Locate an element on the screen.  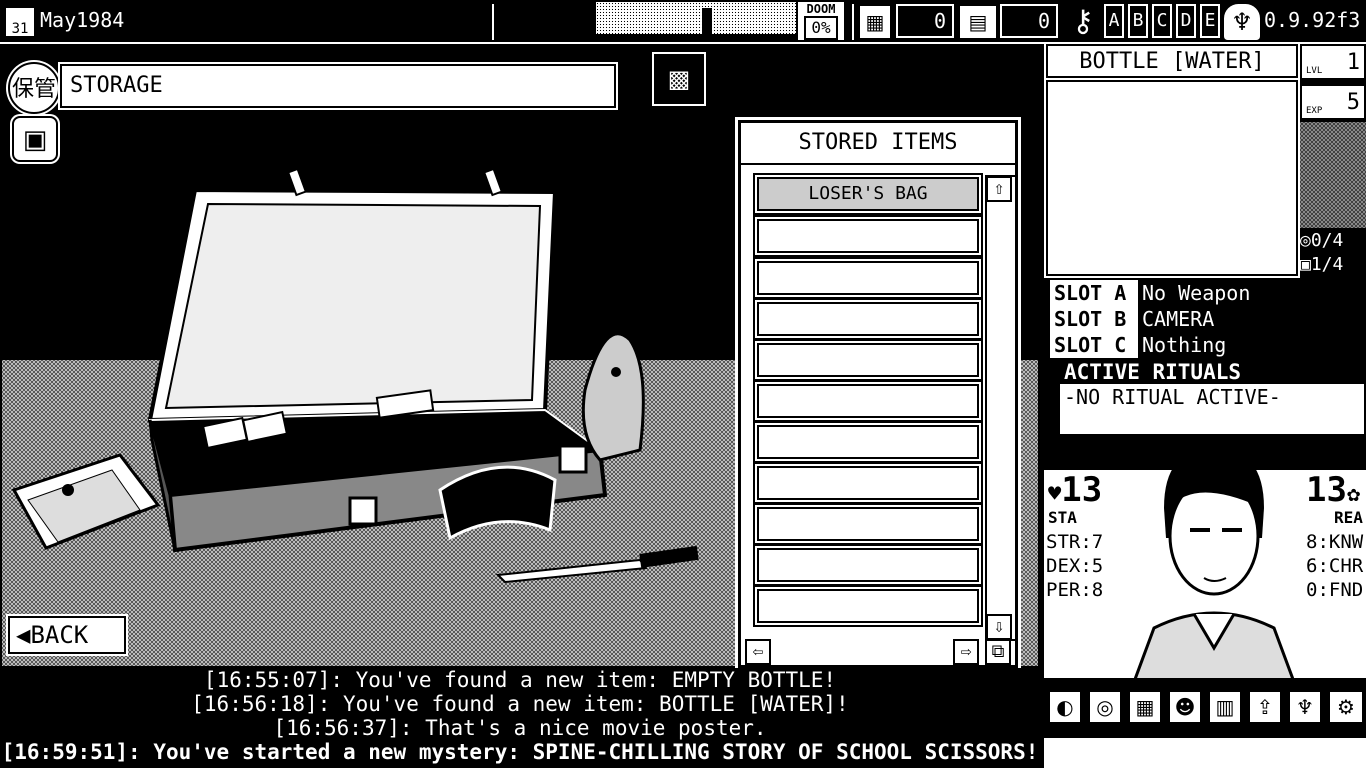
stored-items-scrollbar: ⇧ ⇩ is located at coordinates (1001, 408).